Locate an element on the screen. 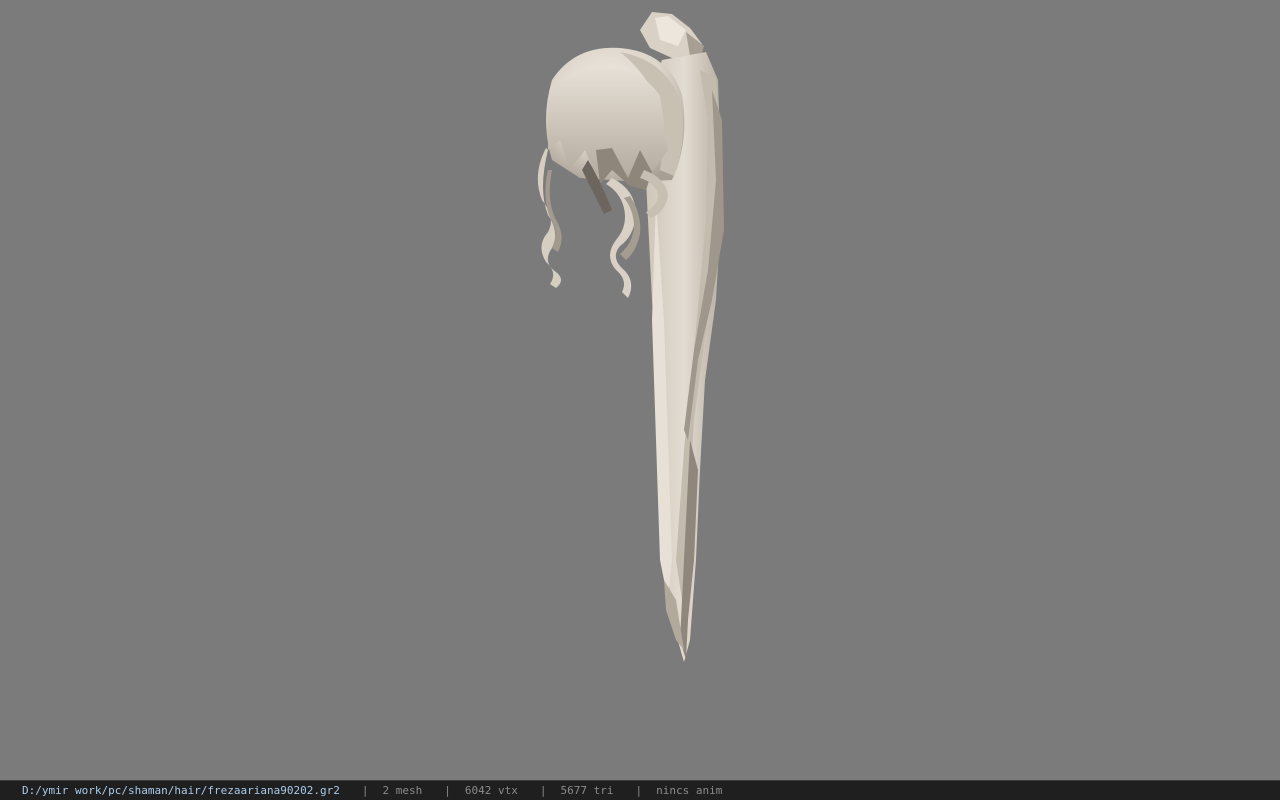 Image resolution: width=1280 pixels, height=800 pixels. hair-left-curl is located at coordinates (549, 218).